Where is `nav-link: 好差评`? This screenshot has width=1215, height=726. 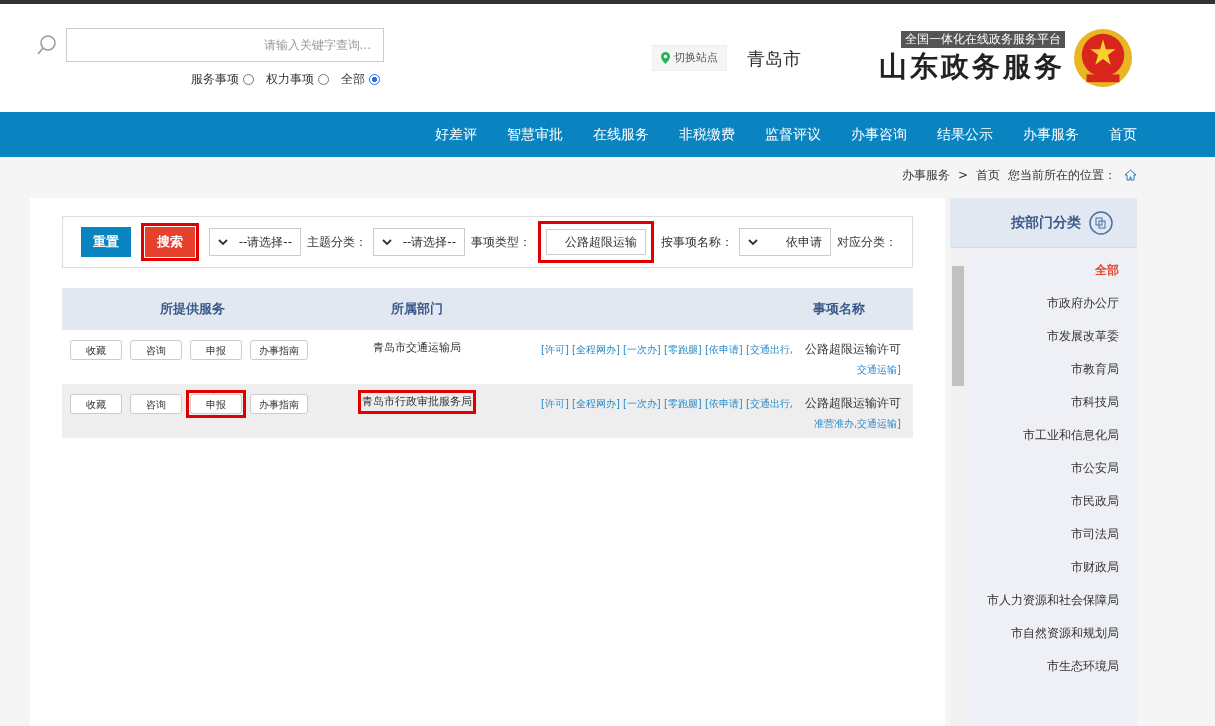
nav-link: 好差评 is located at coordinates (456, 134).